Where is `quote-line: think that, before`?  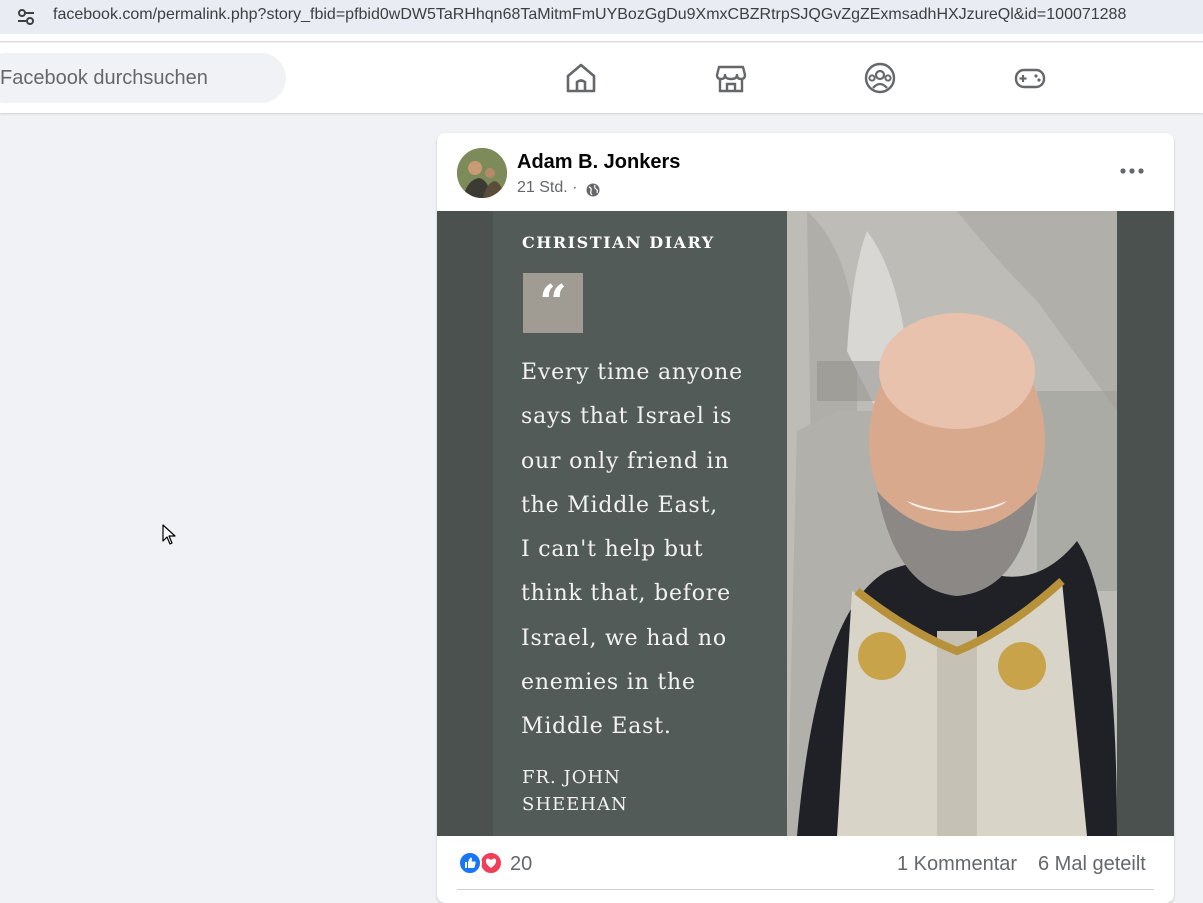
quote-line: think that, before is located at coordinates (626, 594).